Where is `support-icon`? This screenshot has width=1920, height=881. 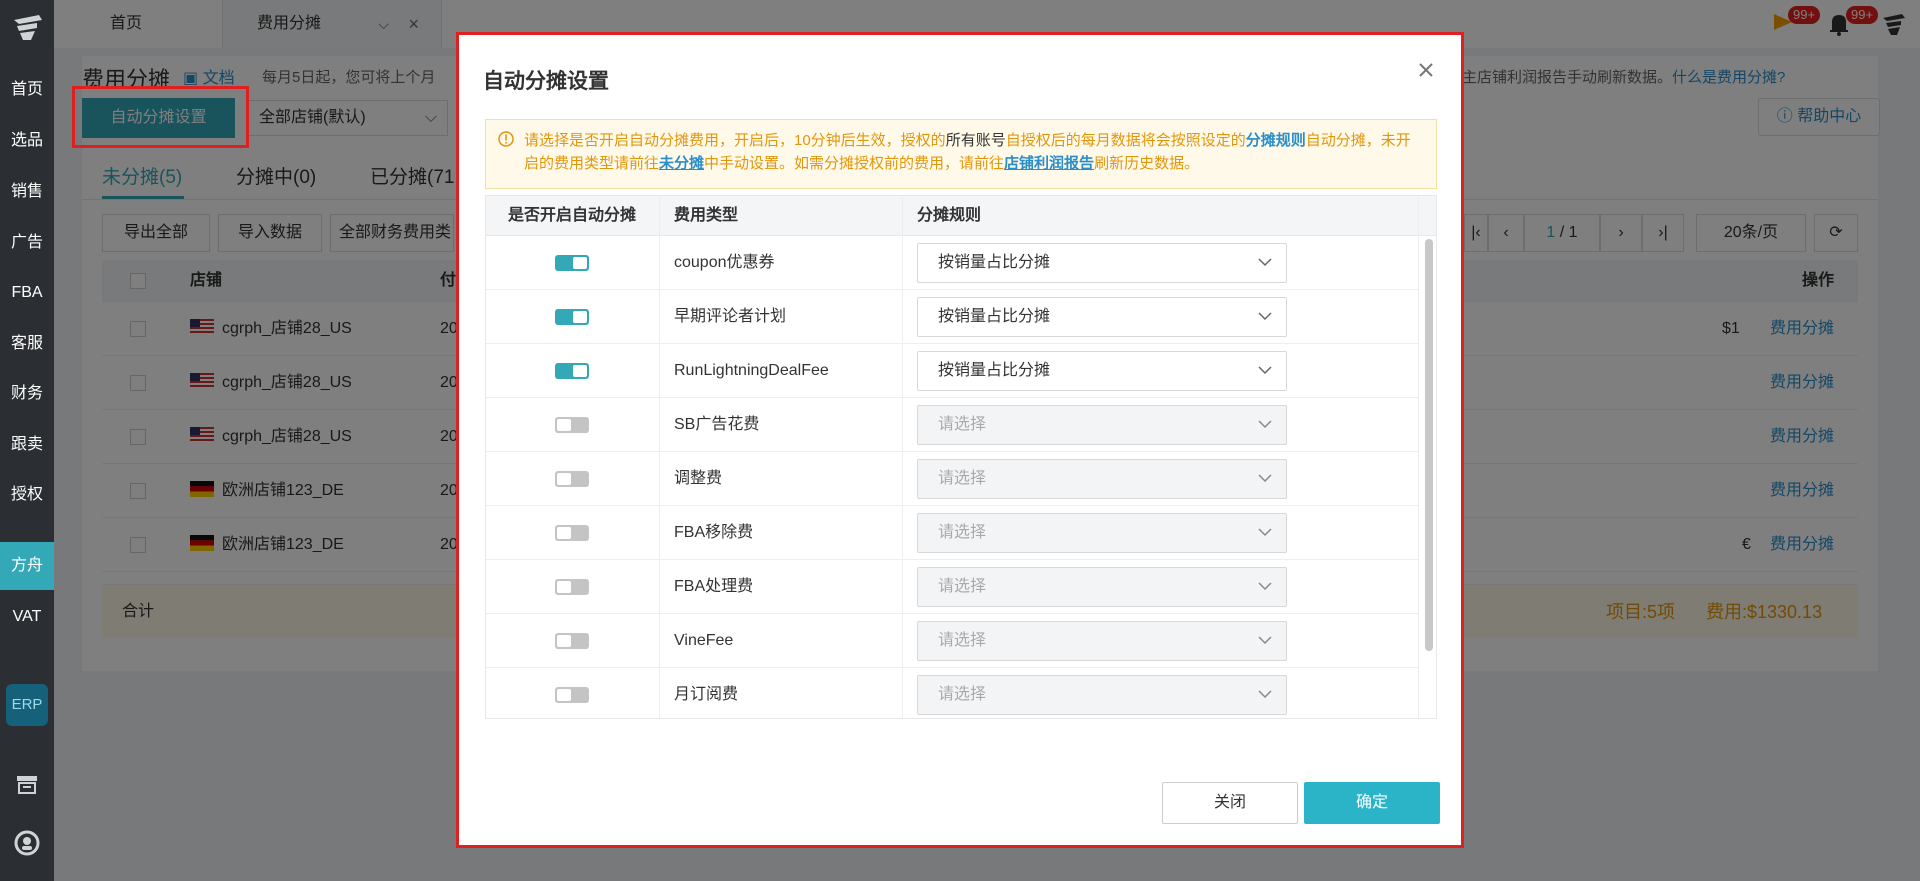
support-icon is located at coordinates (27, 843).